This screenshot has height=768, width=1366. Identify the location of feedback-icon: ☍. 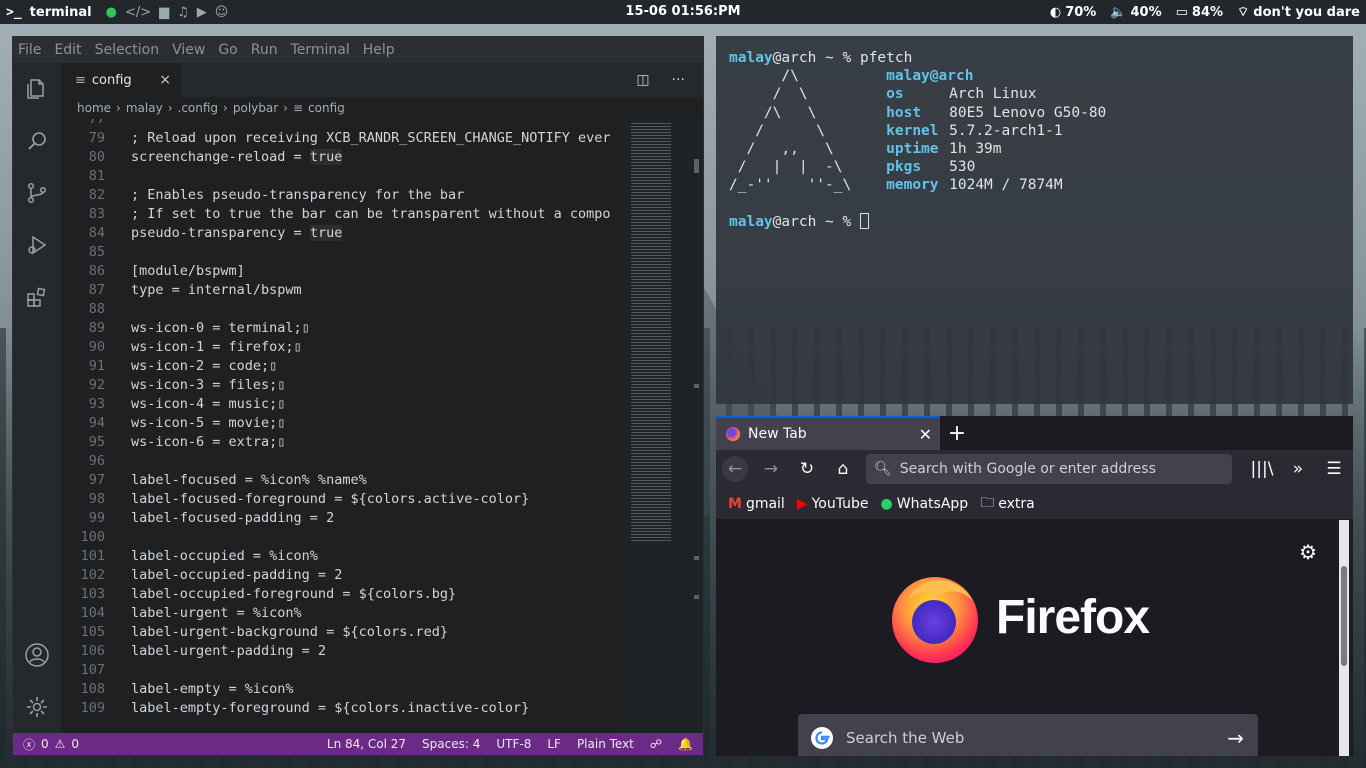
(656, 744).